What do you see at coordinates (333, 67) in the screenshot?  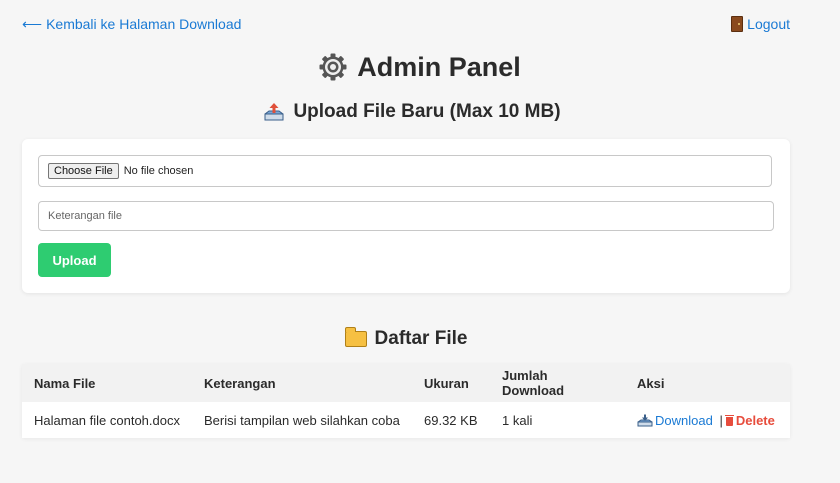 I see `gear-icon` at bounding box center [333, 67].